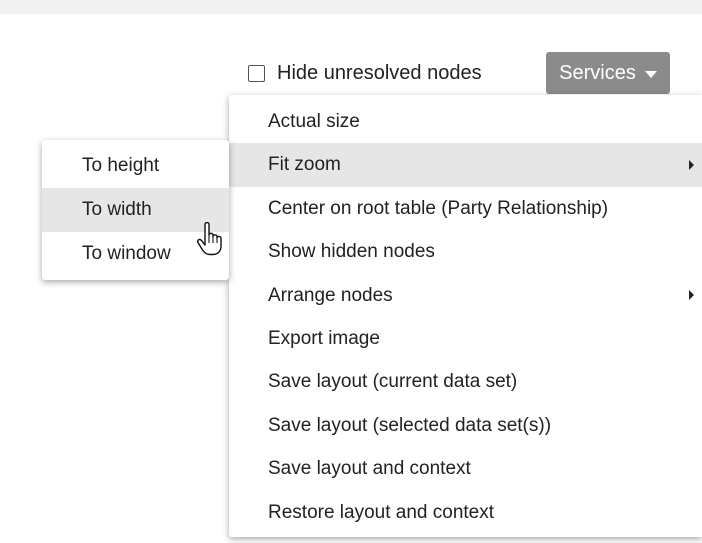 The height and width of the screenshot is (543, 702). I want to click on menu-item-show-hidden-nodes: Show hidden nodes, so click(465, 251).